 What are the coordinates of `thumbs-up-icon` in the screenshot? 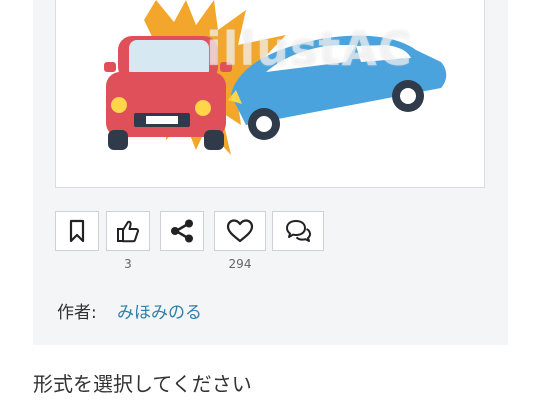 It's located at (128, 231).